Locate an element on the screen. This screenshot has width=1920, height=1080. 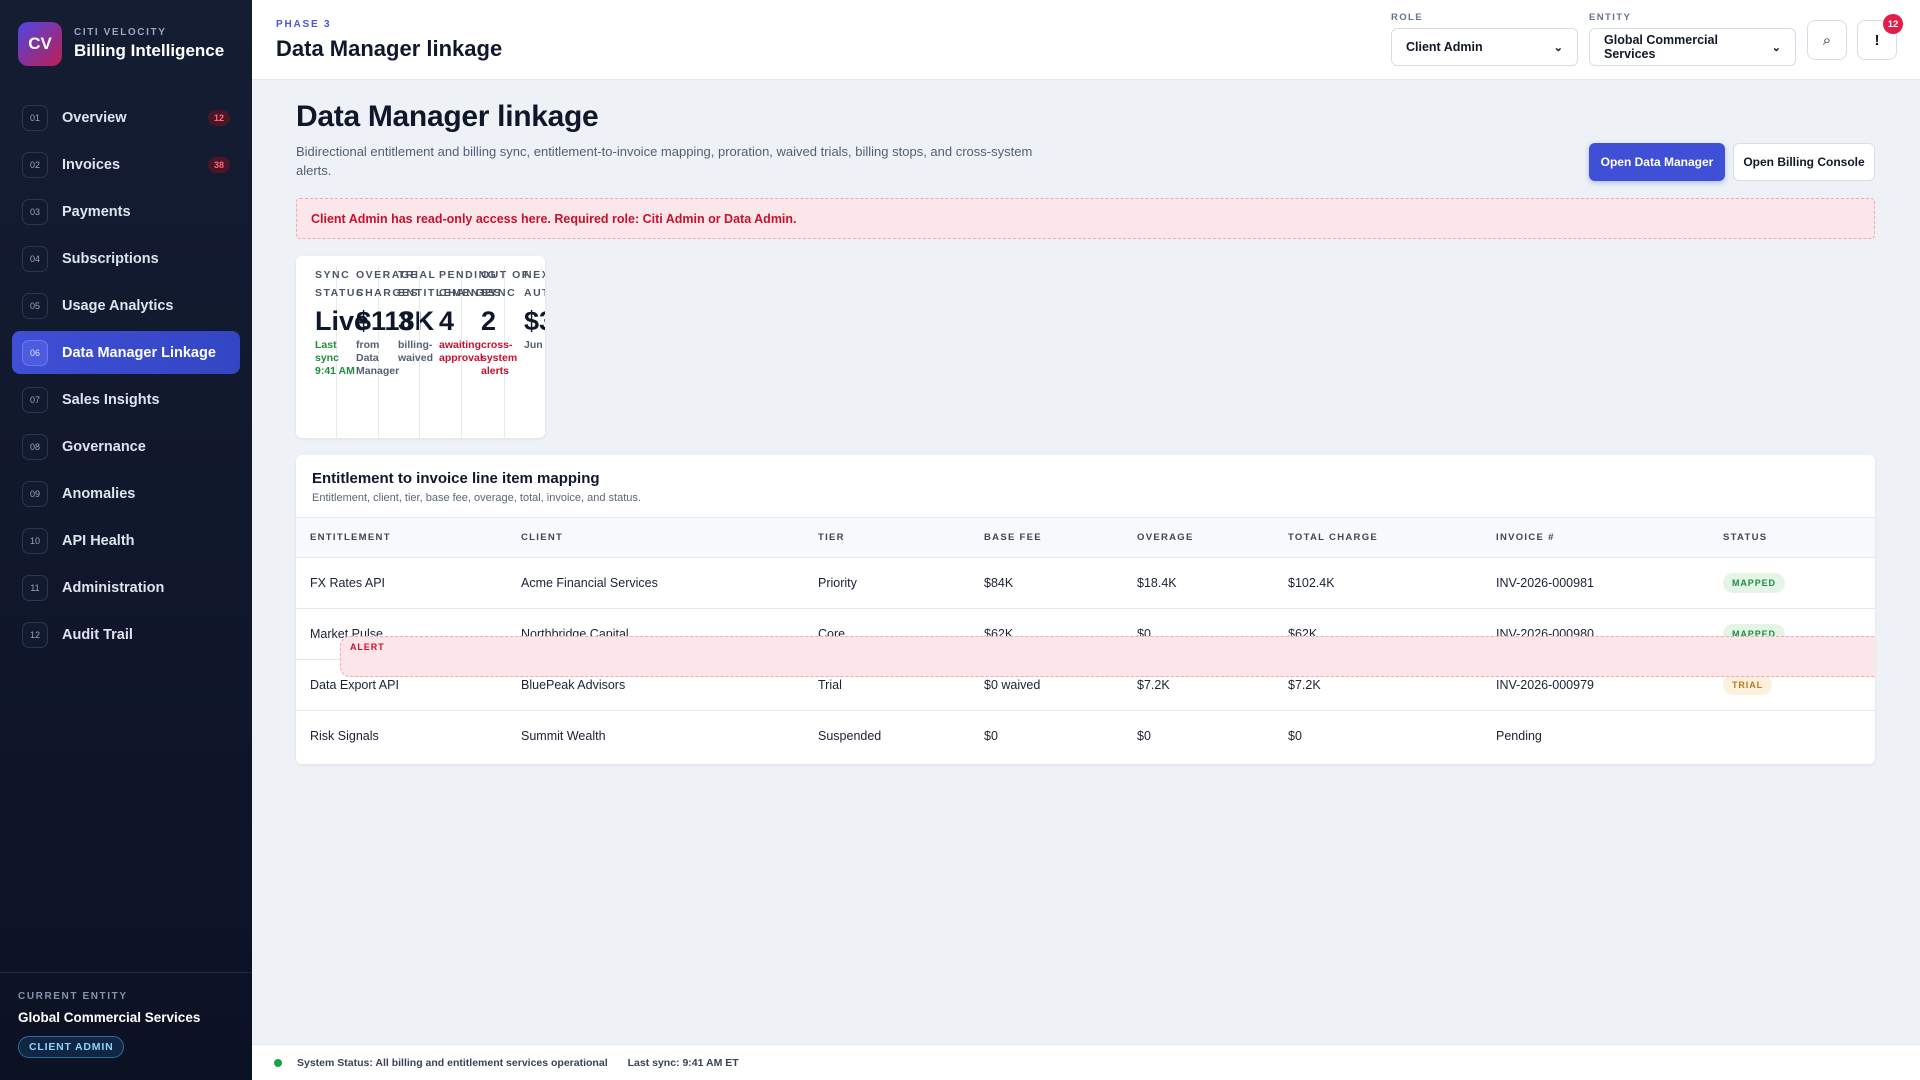
column-header: TIER is located at coordinates (887, 538).